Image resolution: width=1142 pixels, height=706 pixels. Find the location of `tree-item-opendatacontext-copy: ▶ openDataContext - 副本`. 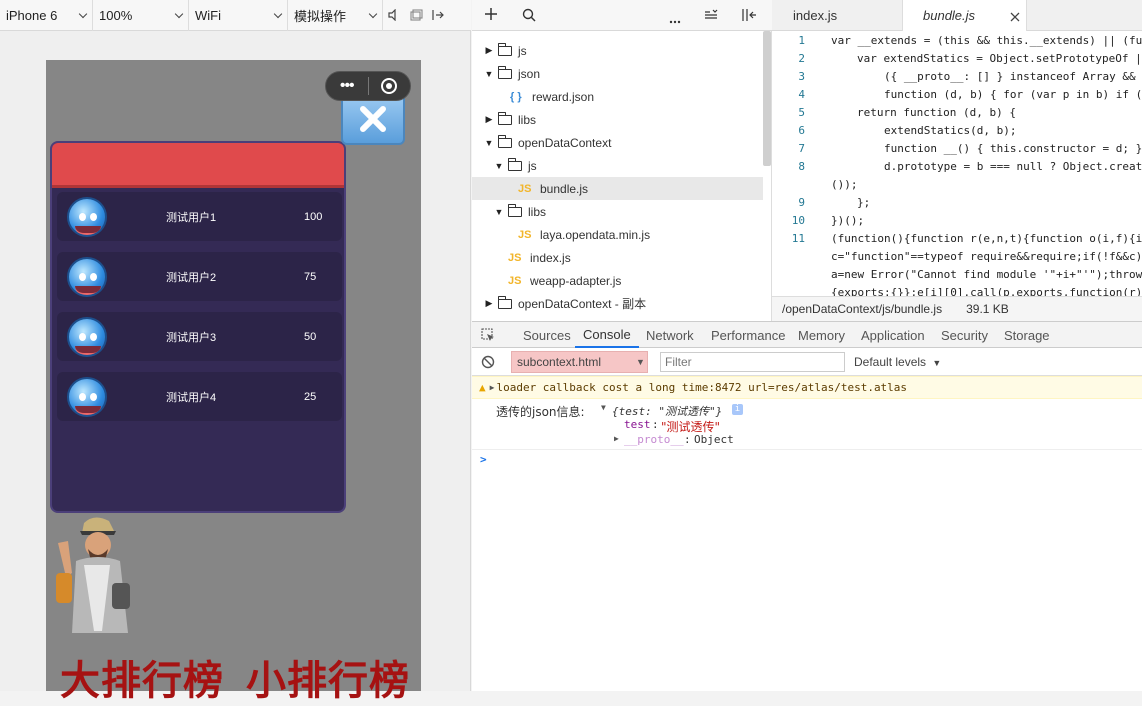

tree-item-opendatacontext-copy: ▶ openDataContext - 副本 is located at coordinates (617, 303).